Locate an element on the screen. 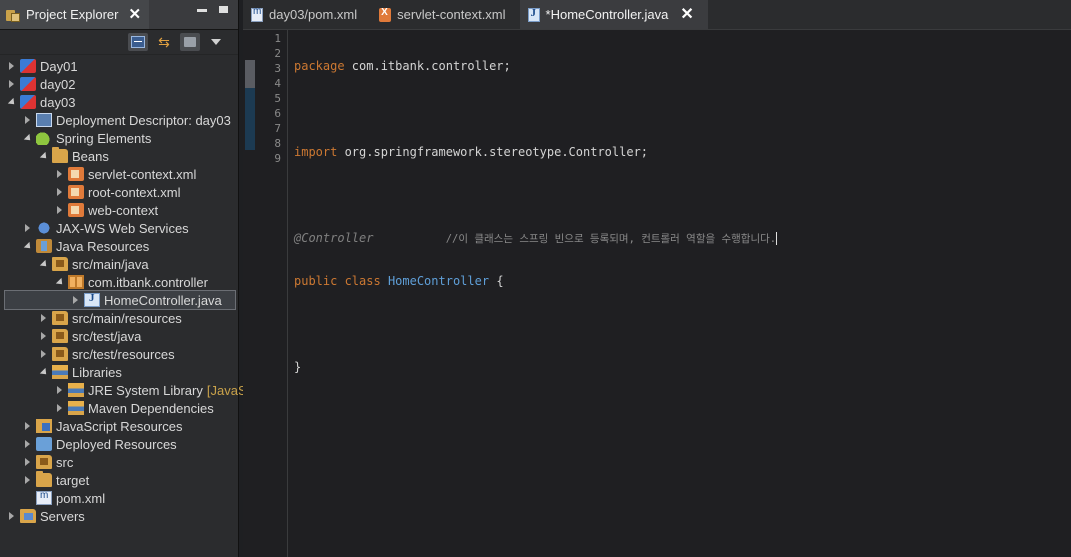 This screenshot has height=557, width=1071. tree-node-deployed-resources: Deployed Resources is located at coordinates (119, 444).